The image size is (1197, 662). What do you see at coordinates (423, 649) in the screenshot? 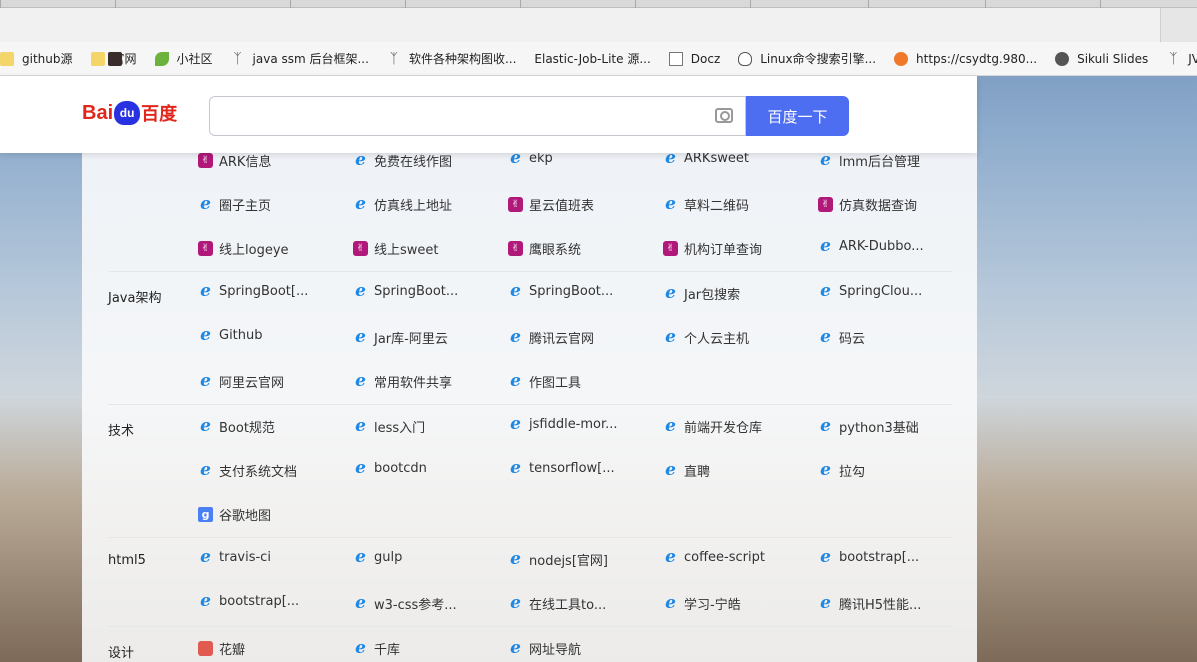
I see `nav-link: e 千库` at bounding box center [423, 649].